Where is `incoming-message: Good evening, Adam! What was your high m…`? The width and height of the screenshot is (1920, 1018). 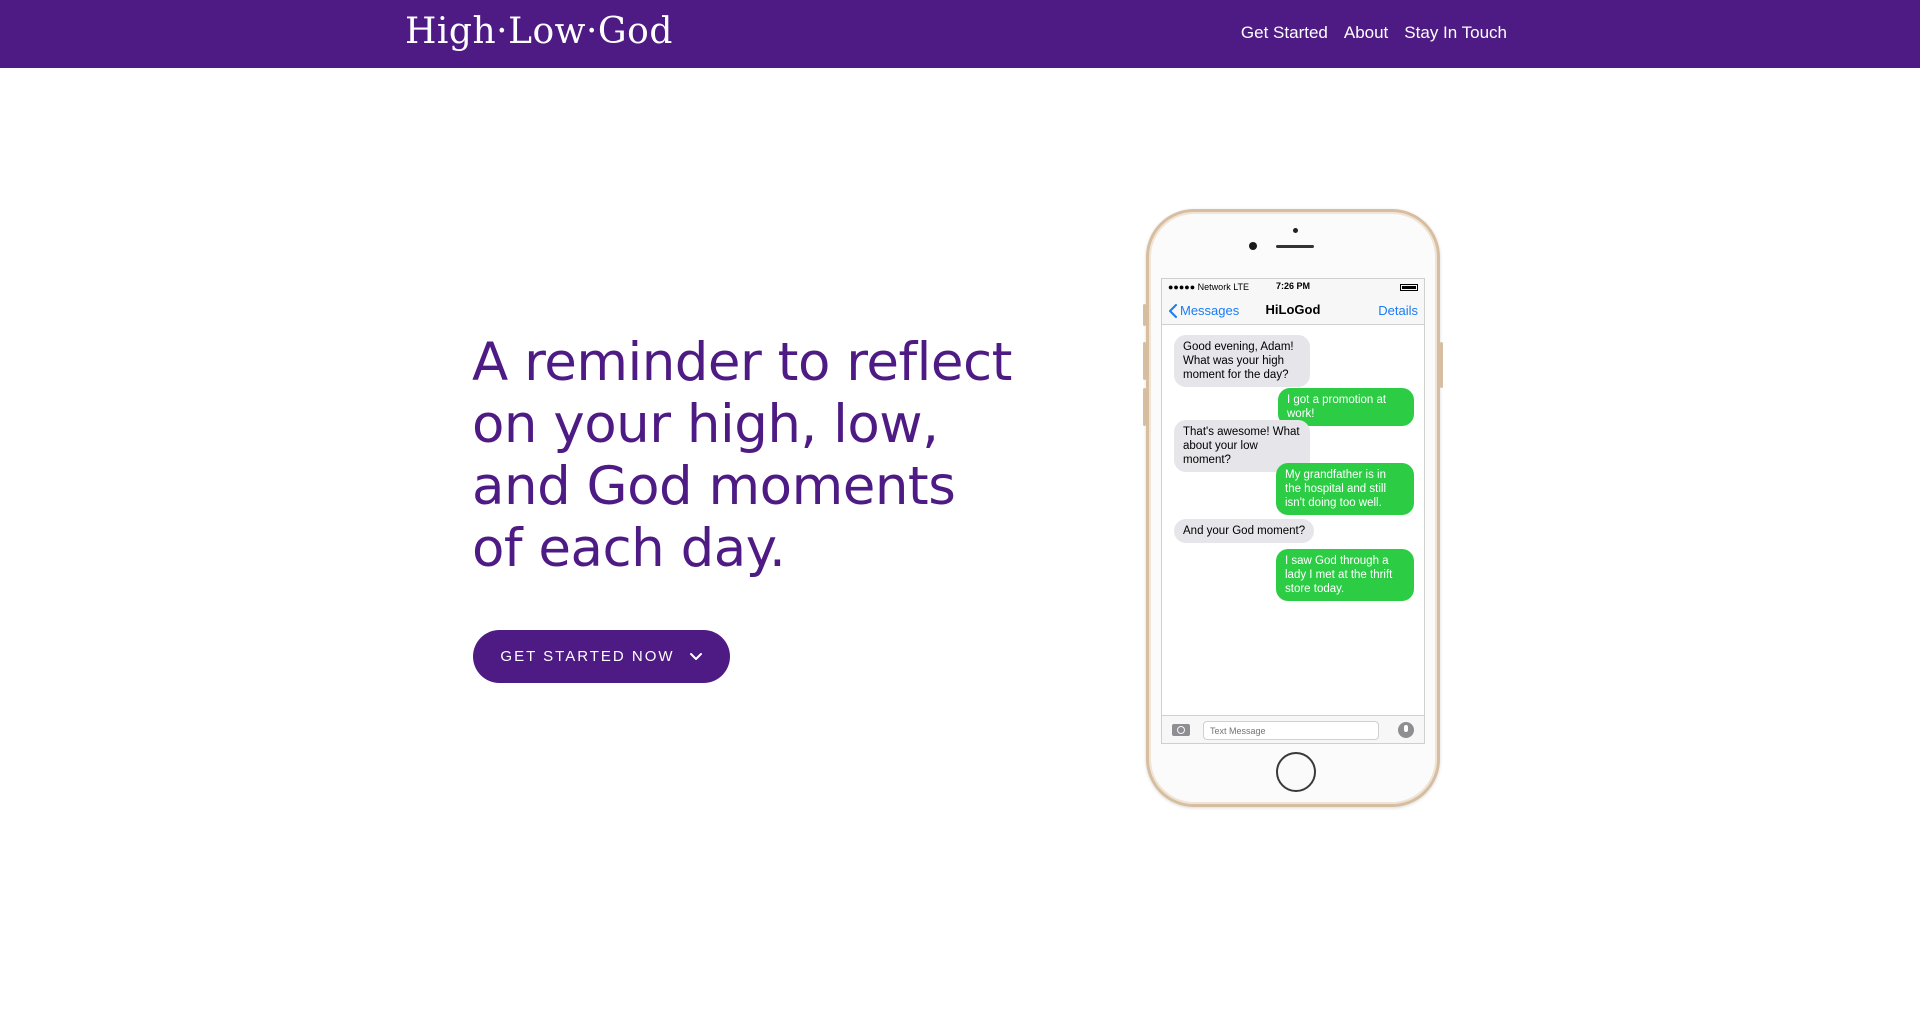
incoming-message: Good evening, Adam! What was your high m… is located at coordinates (1242, 361).